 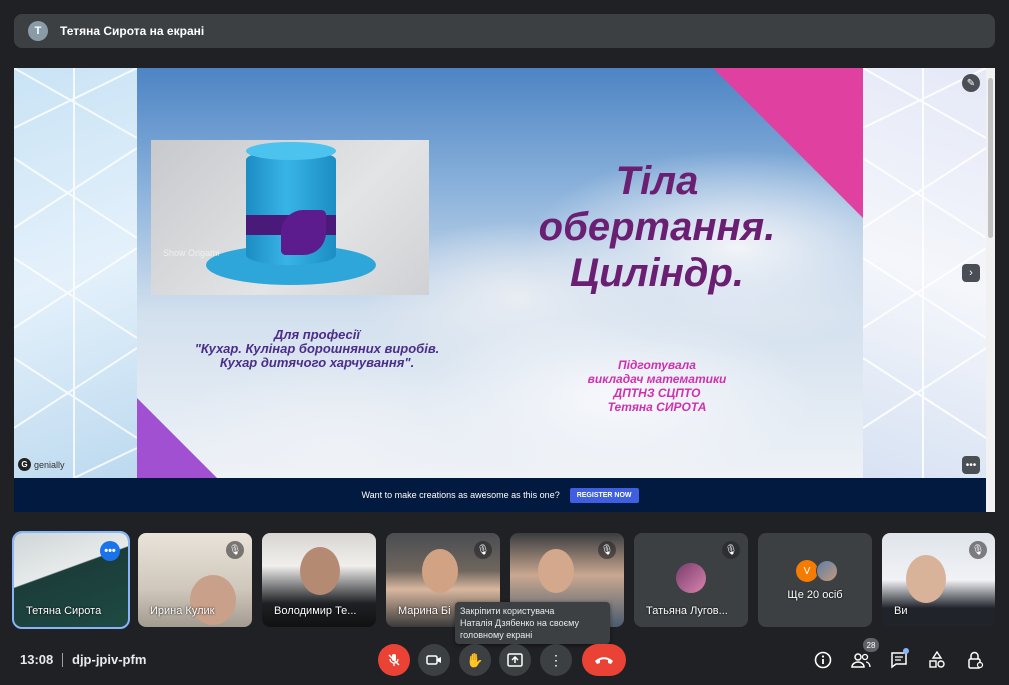 I want to click on tooltip-line: Наталія Дзябенко на своєму, so click(x=519, y=623).